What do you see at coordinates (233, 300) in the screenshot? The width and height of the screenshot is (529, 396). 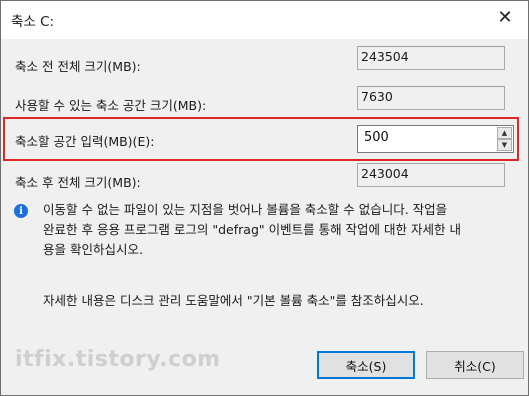 I see `help-reference: 자세한 내용은 디스크 관리 도움말에서 "기본 볼륨 축소"를 참조하십시오.` at bounding box center [233, 300].